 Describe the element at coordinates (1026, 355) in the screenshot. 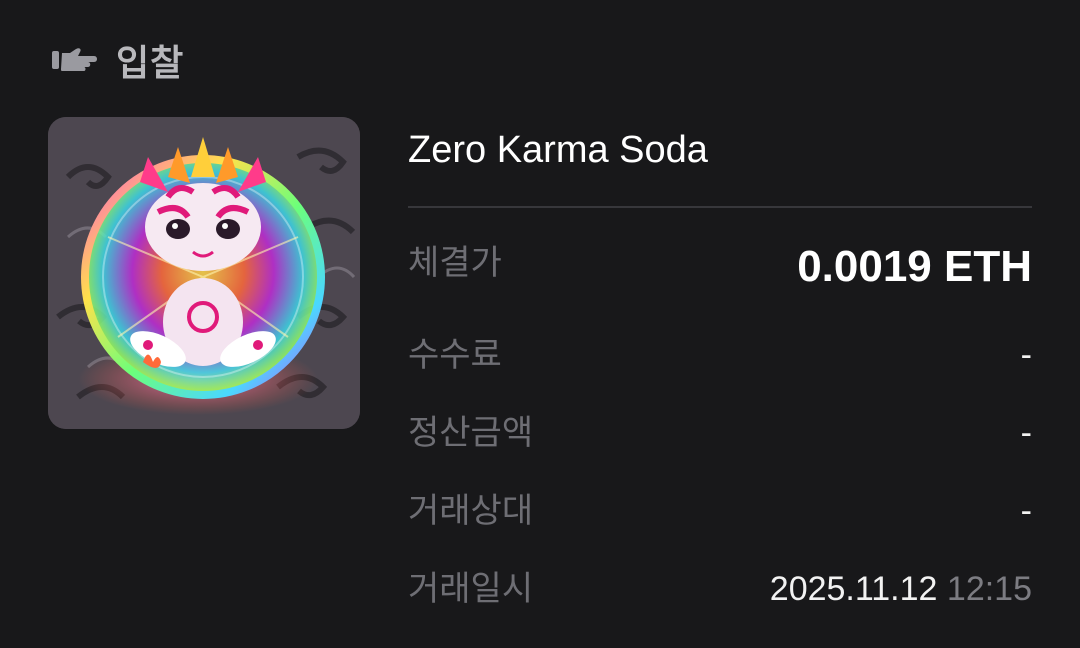

I see `fee-value: -` at that location.